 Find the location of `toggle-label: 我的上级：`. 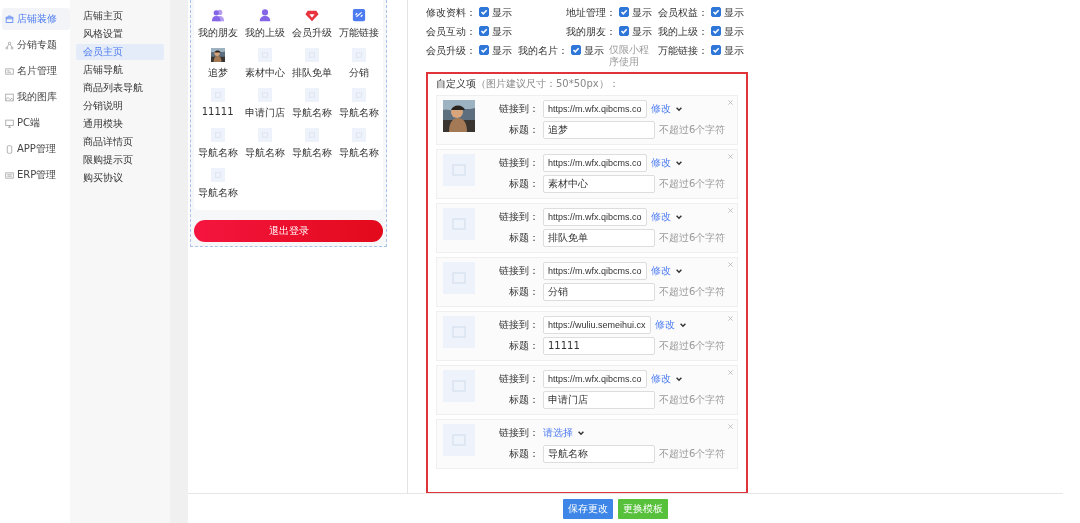

toggle-label: 我的上级： is located at coordinates (683, 32).